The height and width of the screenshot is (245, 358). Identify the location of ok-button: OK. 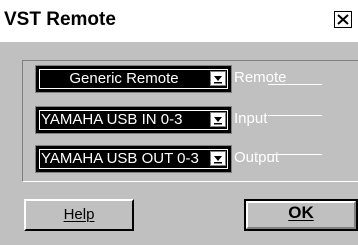
(301, 215).